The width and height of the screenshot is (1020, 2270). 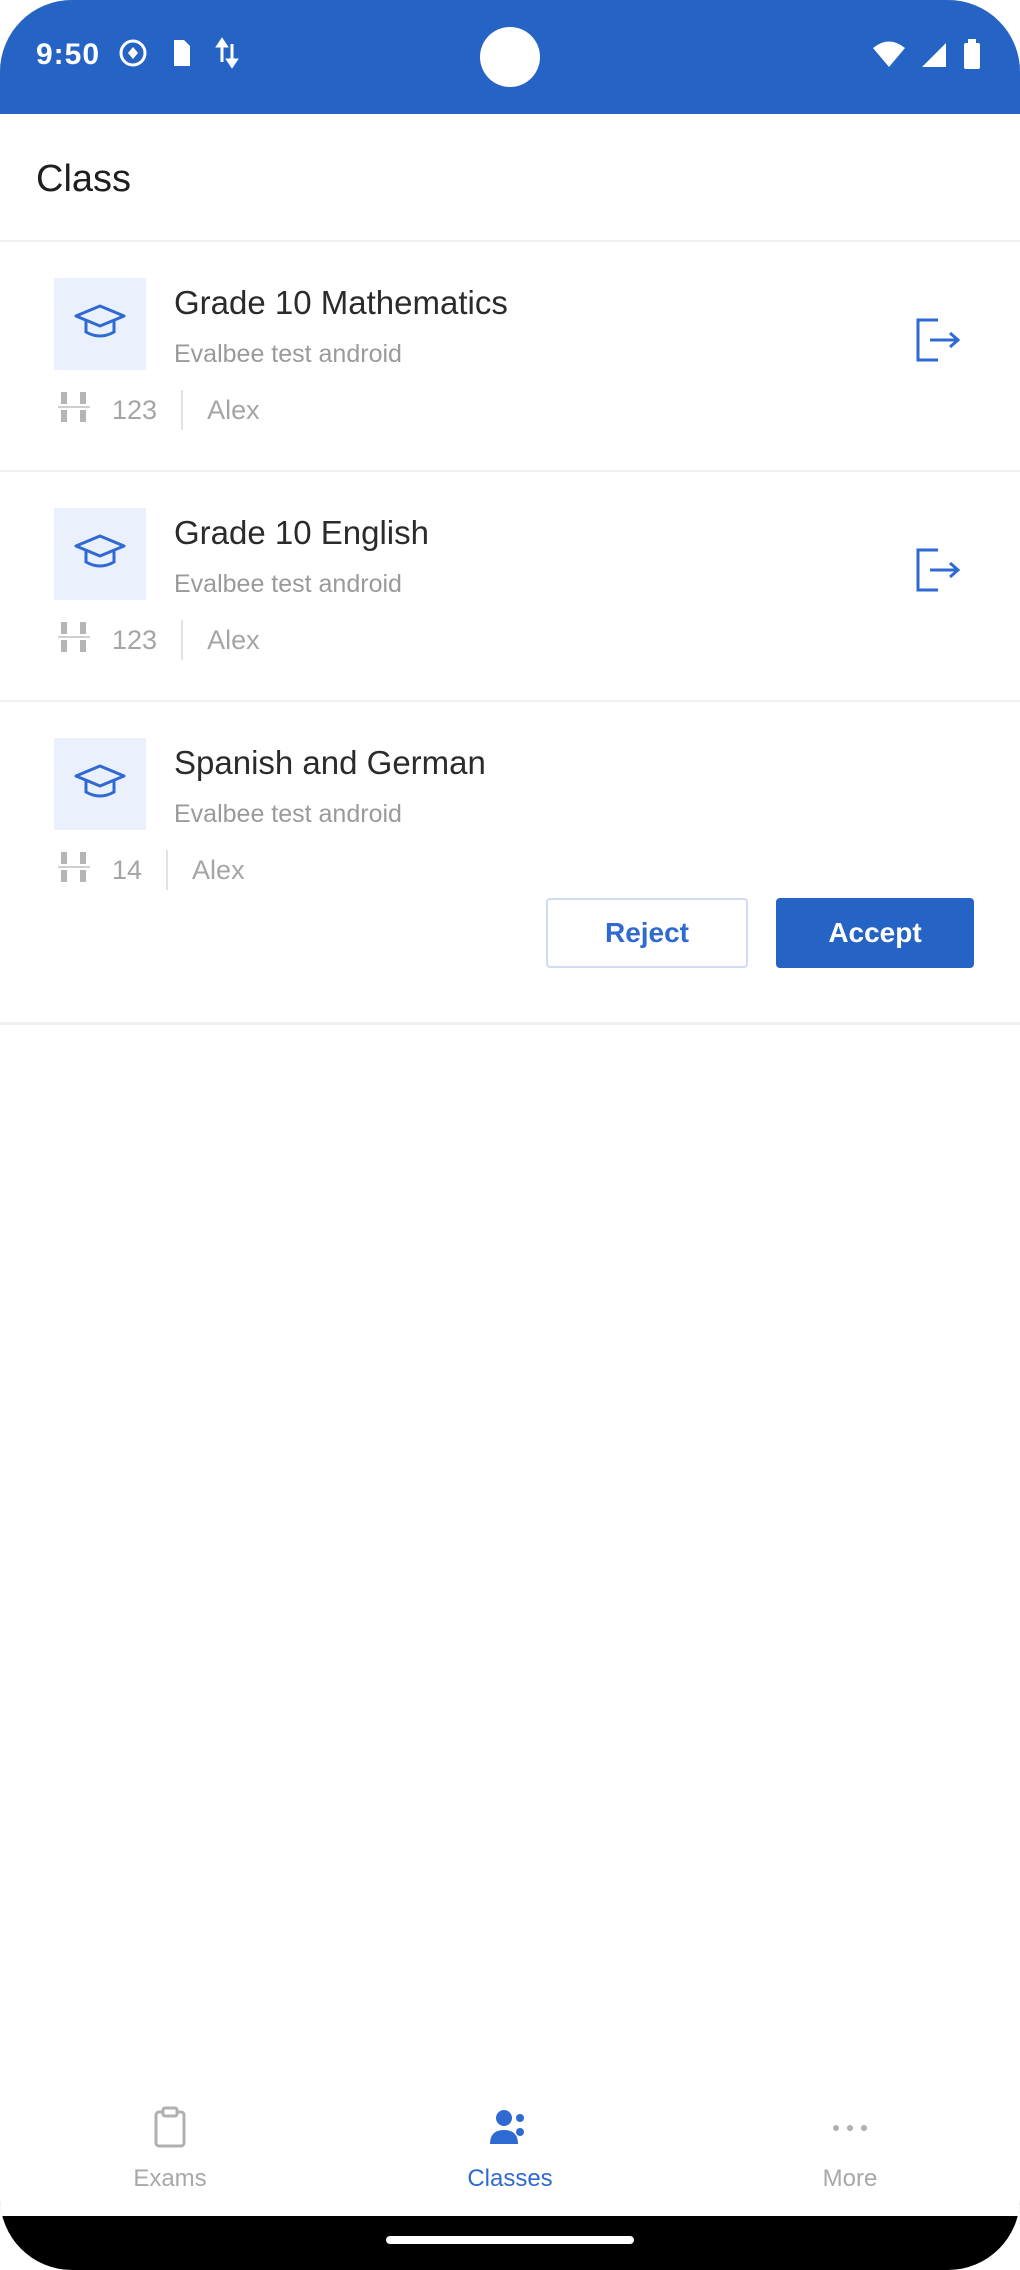 What do you see at coordinates (934, 56) in the screenshot?
I see `signal-icon` at bounding box center [934, 56].